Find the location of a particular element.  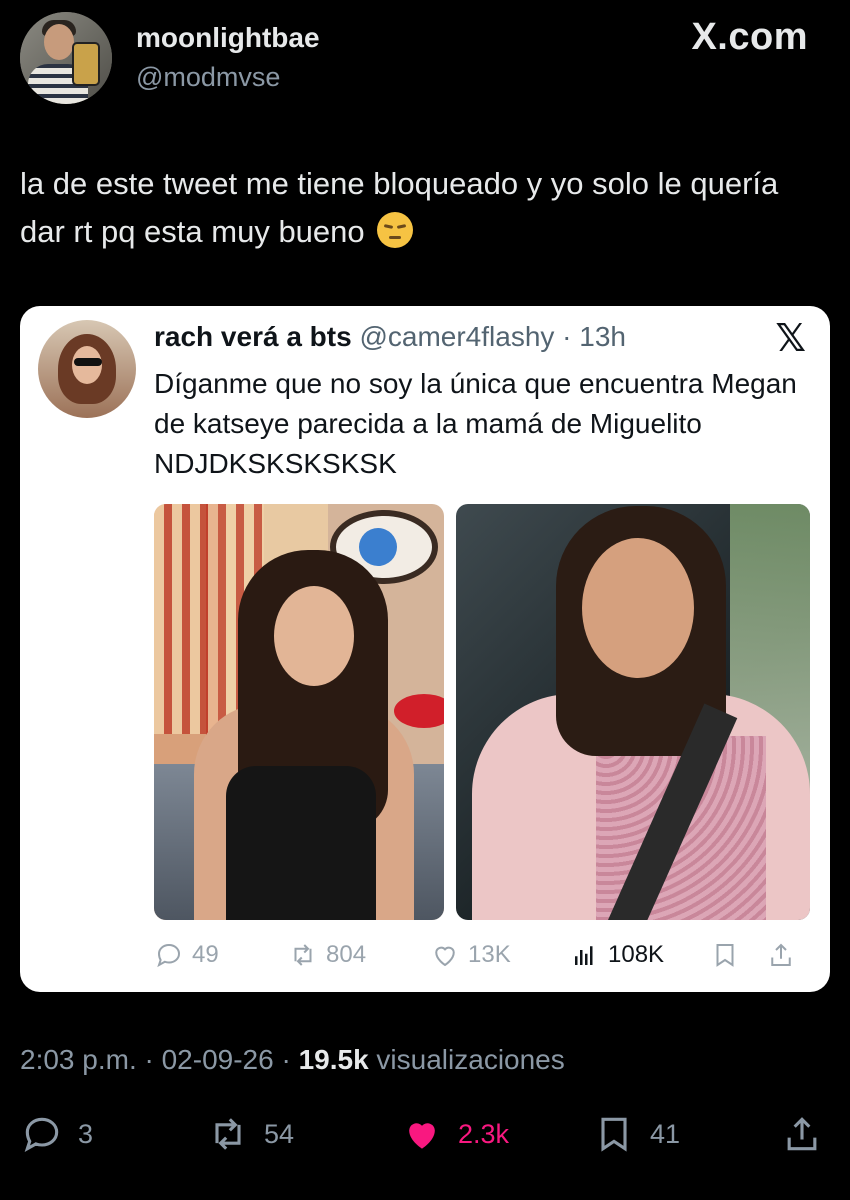

view-count: 19.5k is located at coordinates (334, 1059).